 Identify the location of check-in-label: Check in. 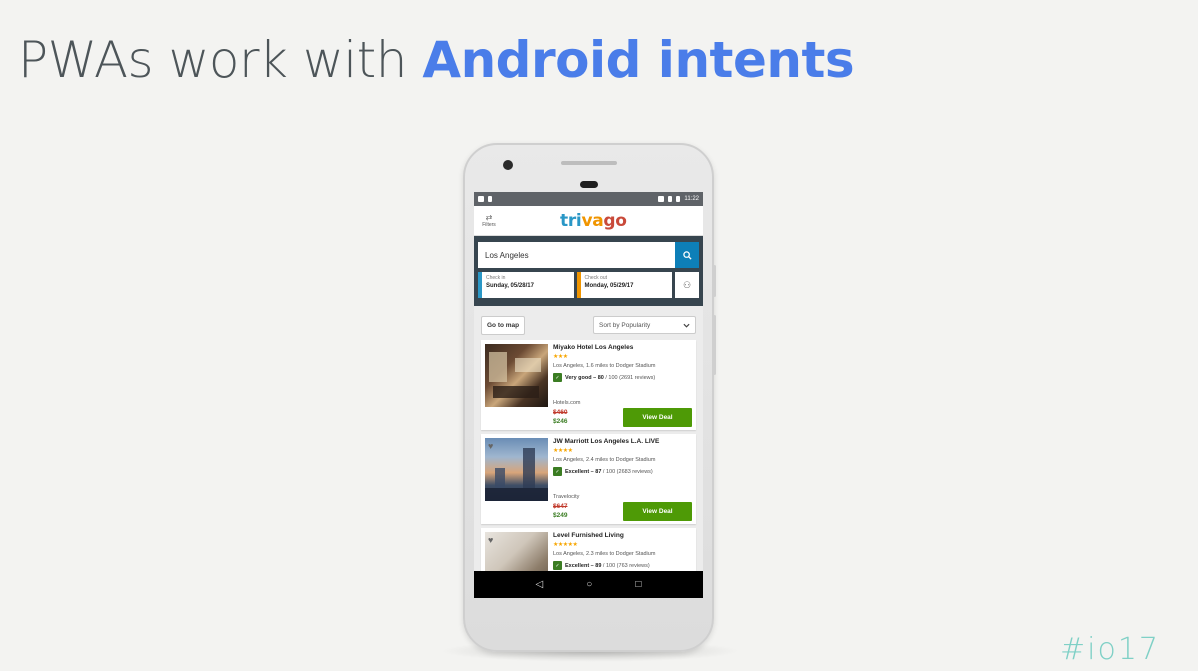
(496, 278).